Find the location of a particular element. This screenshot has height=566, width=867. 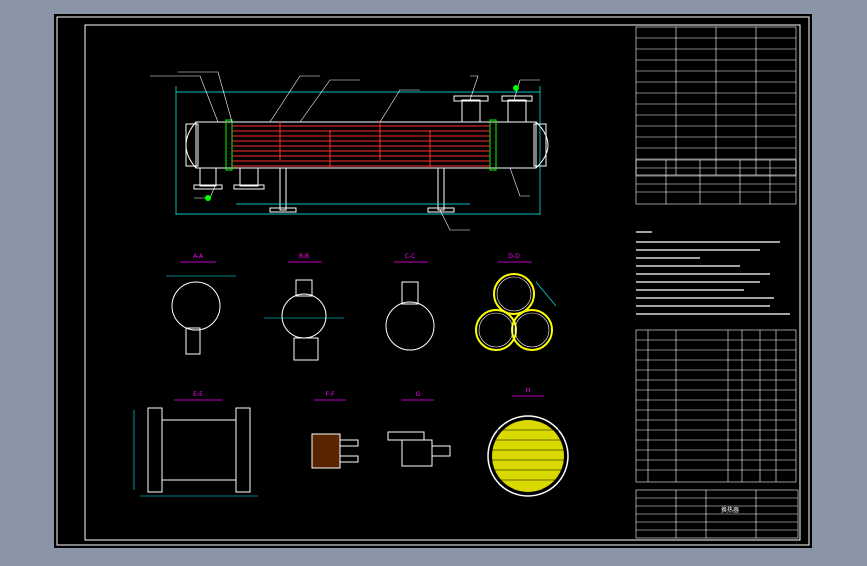

section-label-c: C-C is located at coordinates (410, 256).